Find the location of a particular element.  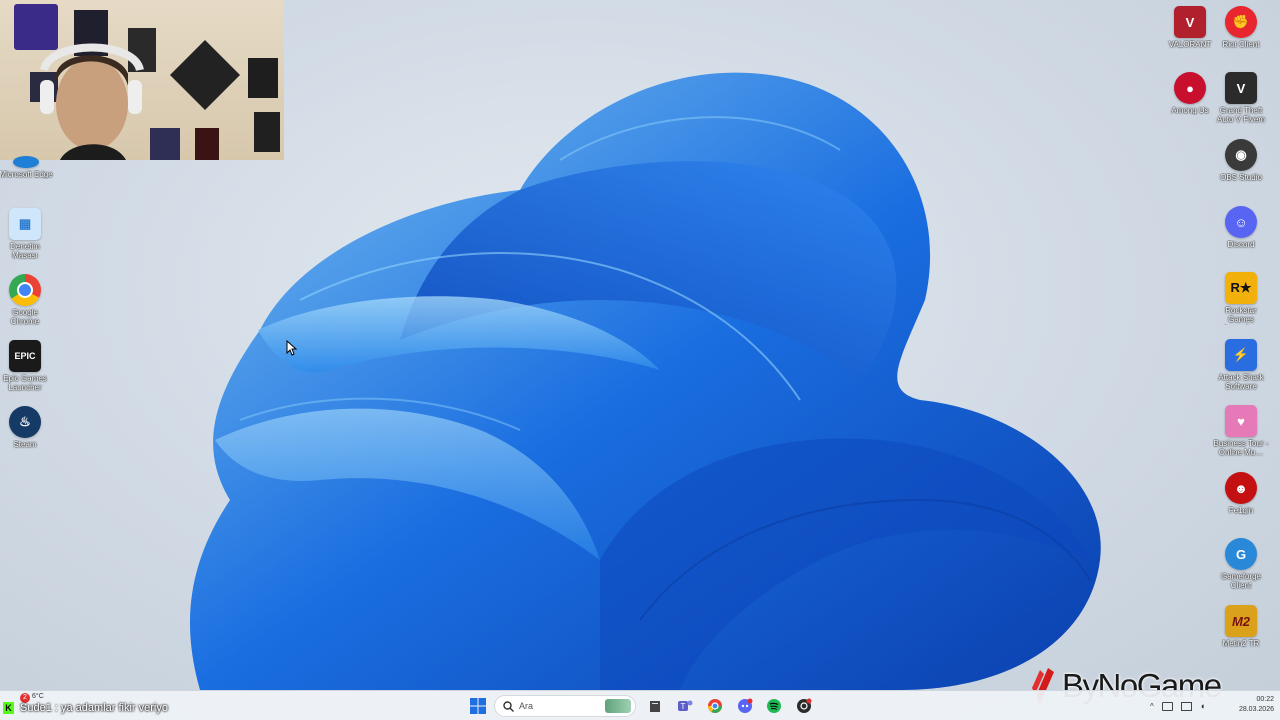

chrome-taskbar-button is located at coordinates (715, 706).